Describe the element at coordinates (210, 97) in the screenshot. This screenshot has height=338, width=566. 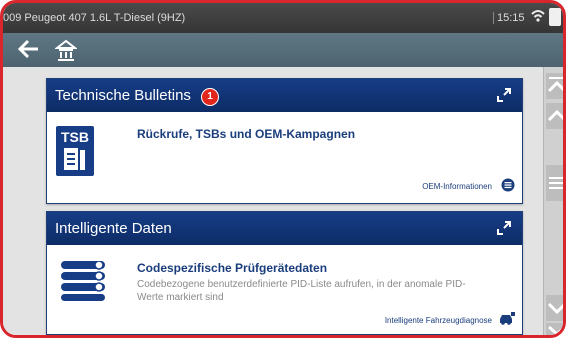
I see `notification-badge: 1` at that location.